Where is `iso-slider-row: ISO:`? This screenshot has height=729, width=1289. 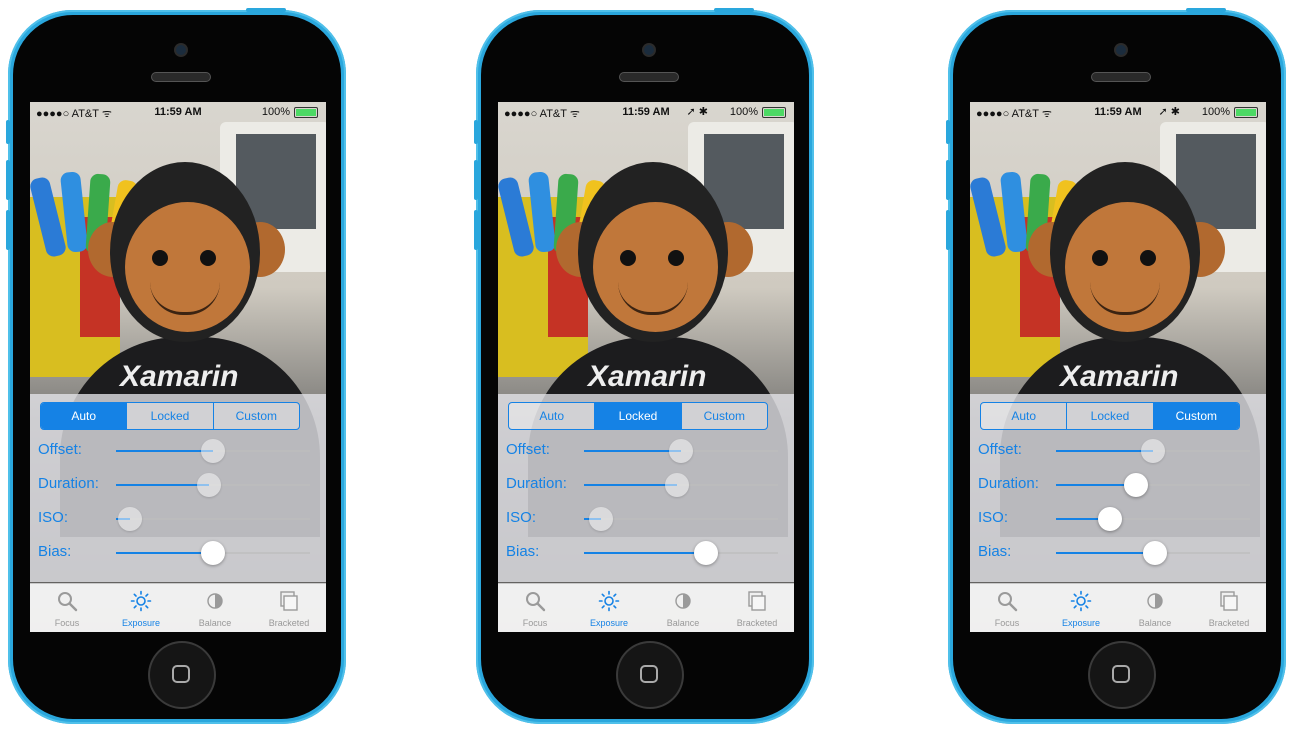 iso-slider-row: ISO: is located at coordinates (646, 518).